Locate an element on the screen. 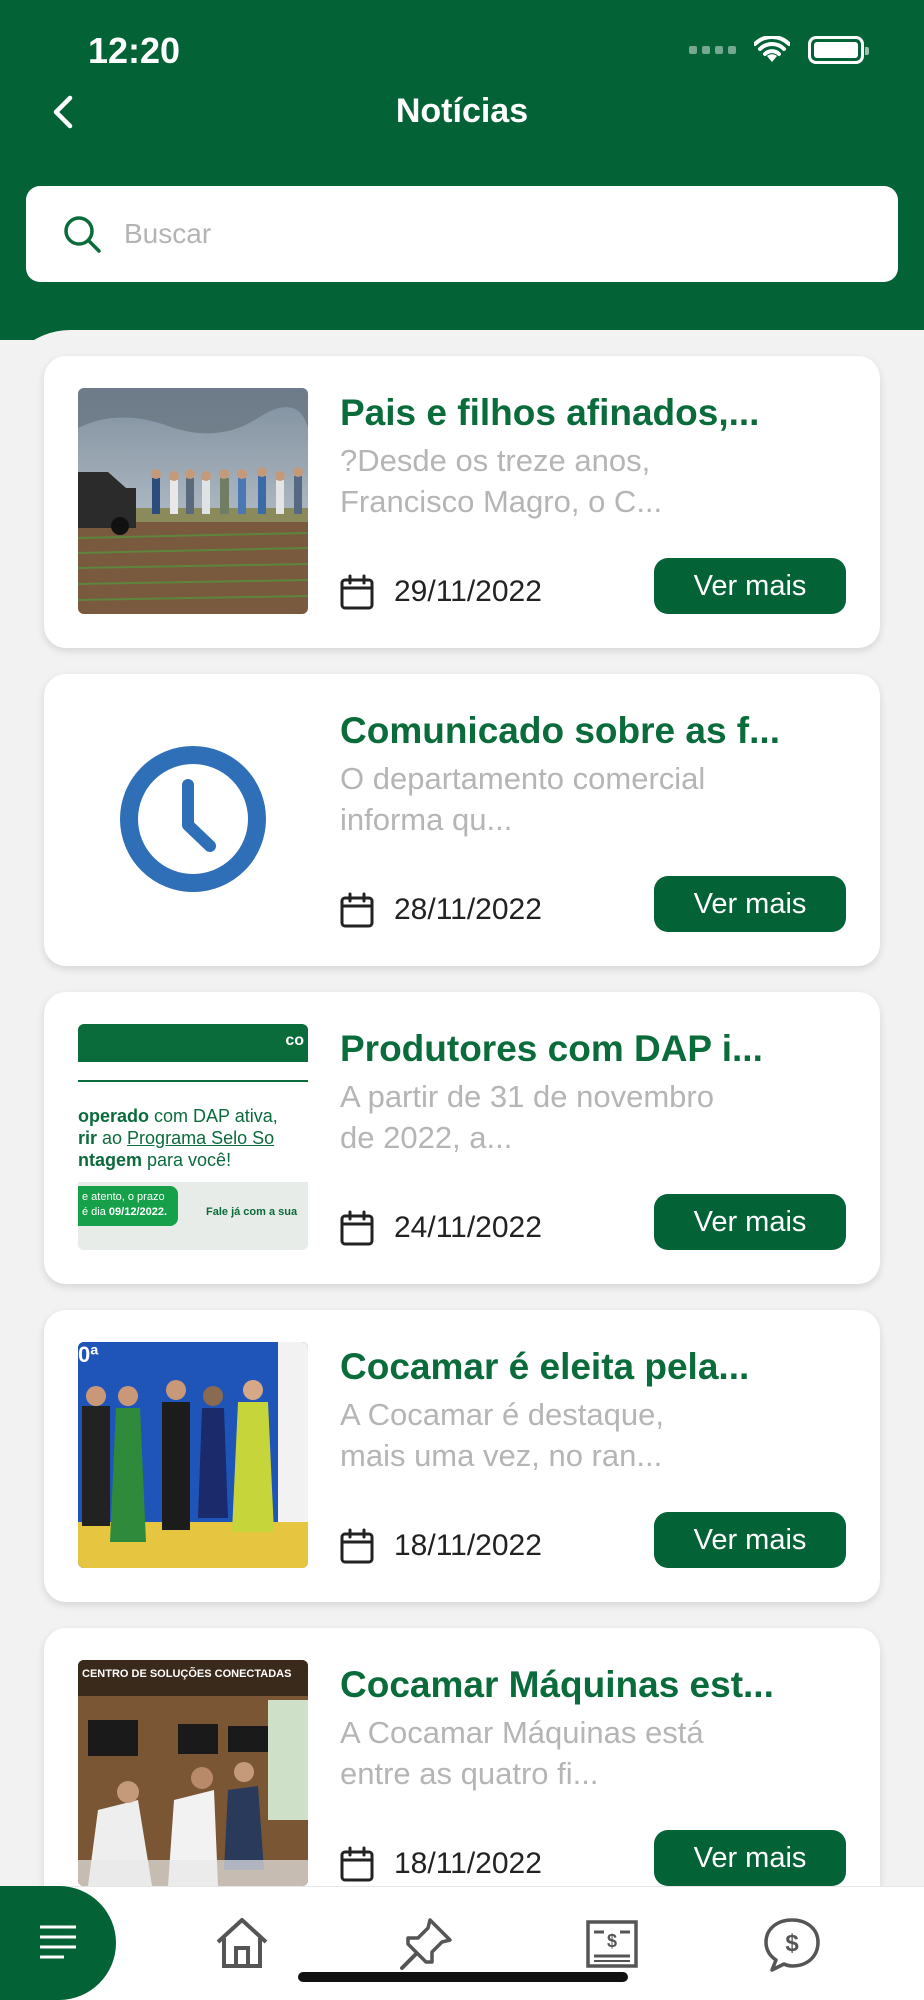 Image resolution: width=924 pixels, height=2000 pixels. status-icons is located at coordinates (779, 50).